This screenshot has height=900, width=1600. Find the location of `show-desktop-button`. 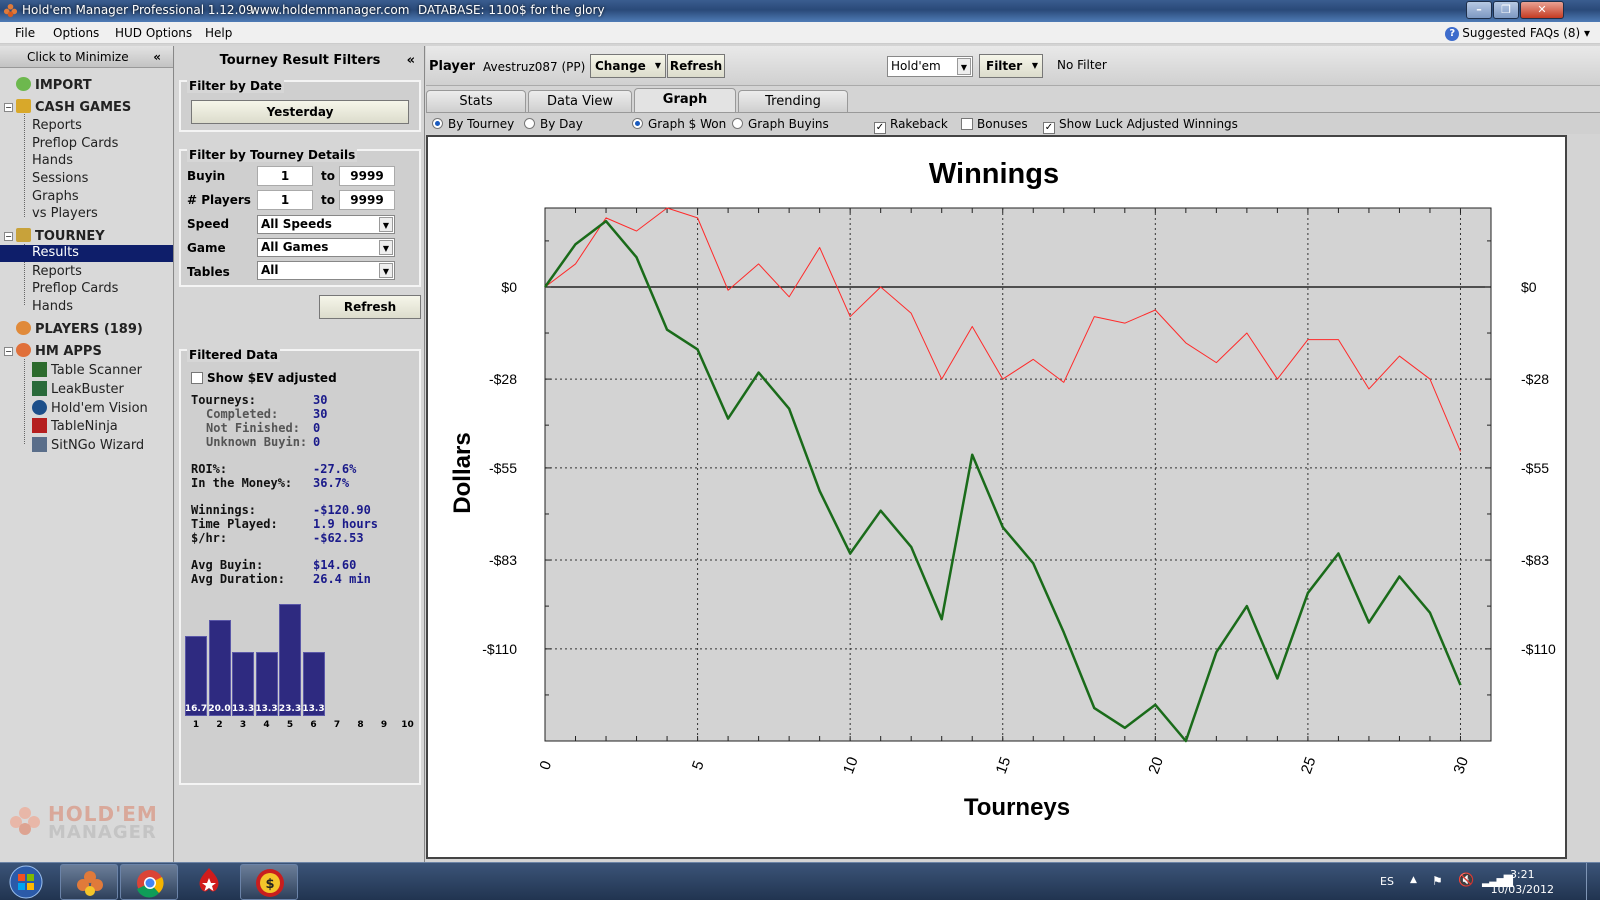

show-desktop-button is located at coordinates (1593, 881).